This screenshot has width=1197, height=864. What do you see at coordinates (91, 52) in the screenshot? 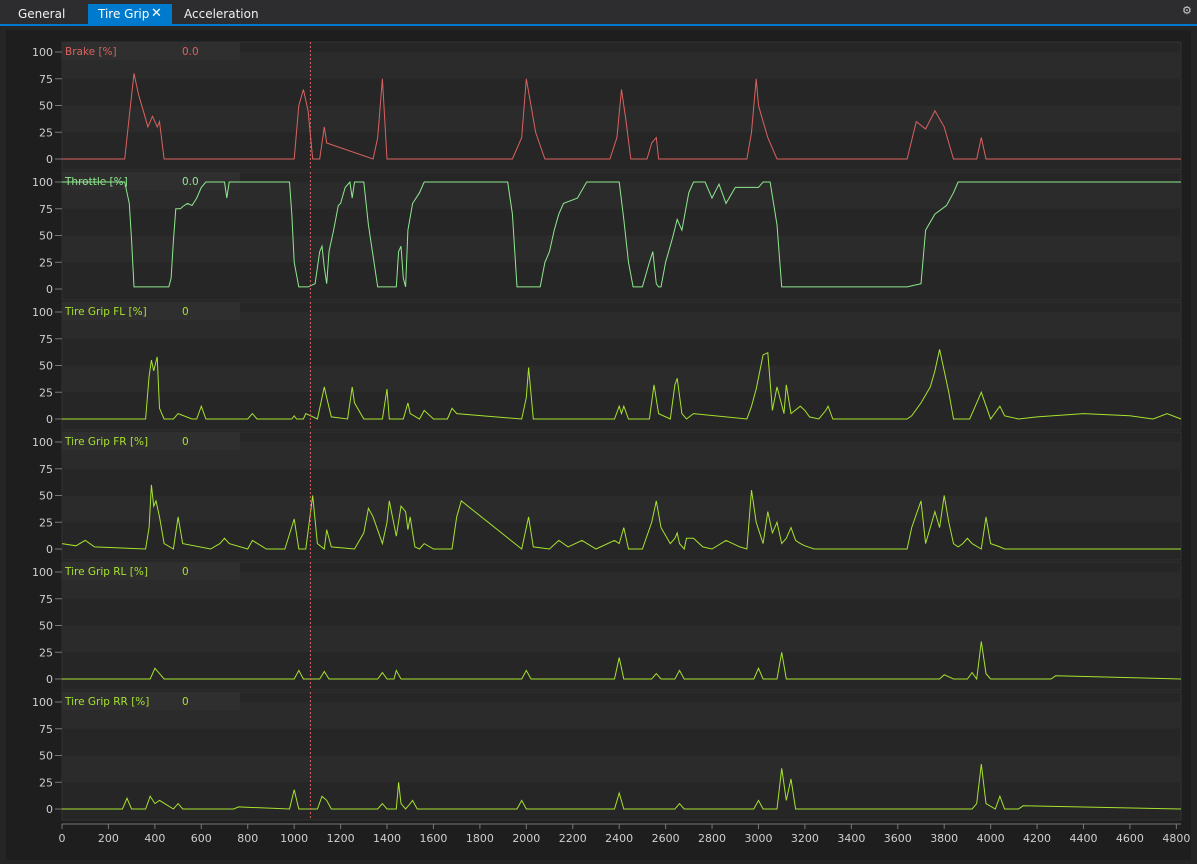
I see `series-label: Brake [%]` at bounding box center [91, 52].